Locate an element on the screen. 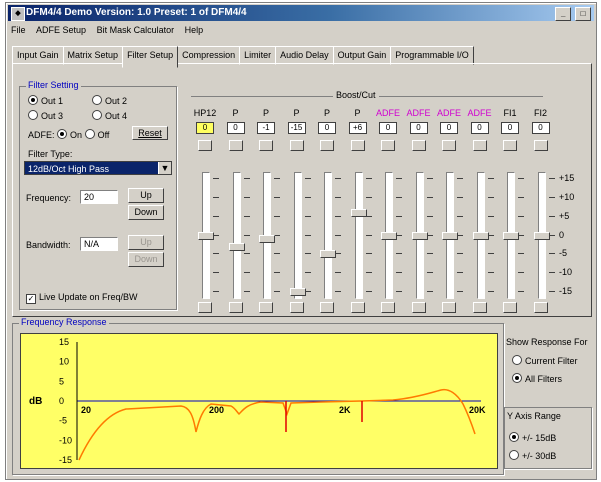 The image size is (601, 482). radio-label: +/- 30dB is located at coordinates (539, 456).